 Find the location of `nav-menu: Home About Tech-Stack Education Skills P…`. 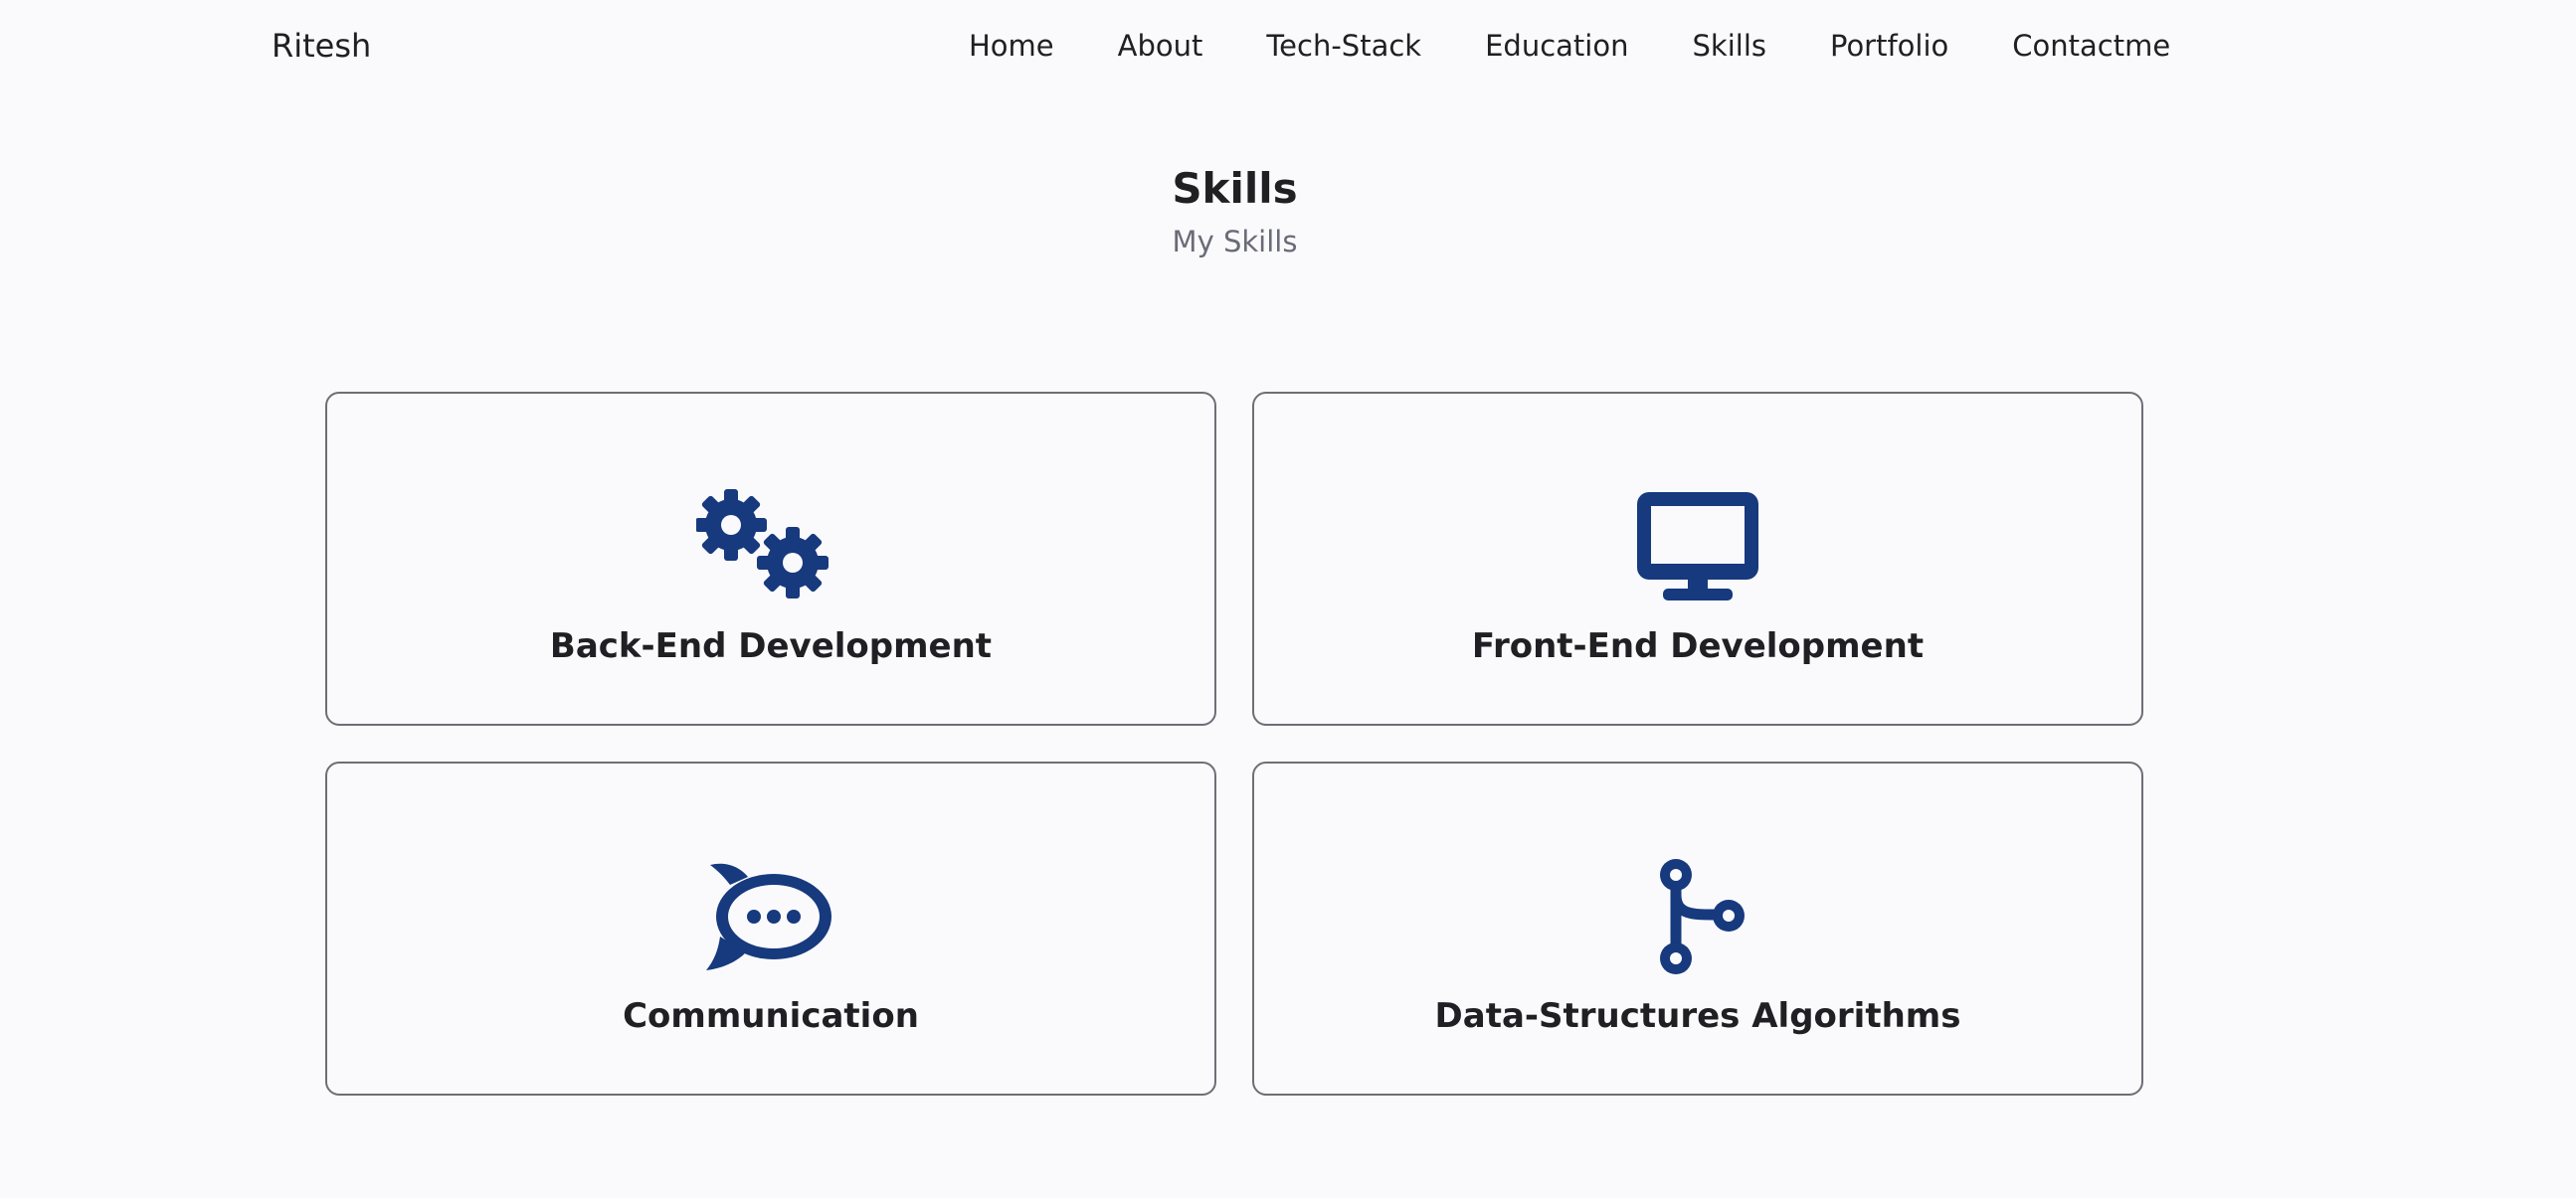

nav-menu: Home About Tech-Stack Education Skills P… is located at coordinates (1569, 46).